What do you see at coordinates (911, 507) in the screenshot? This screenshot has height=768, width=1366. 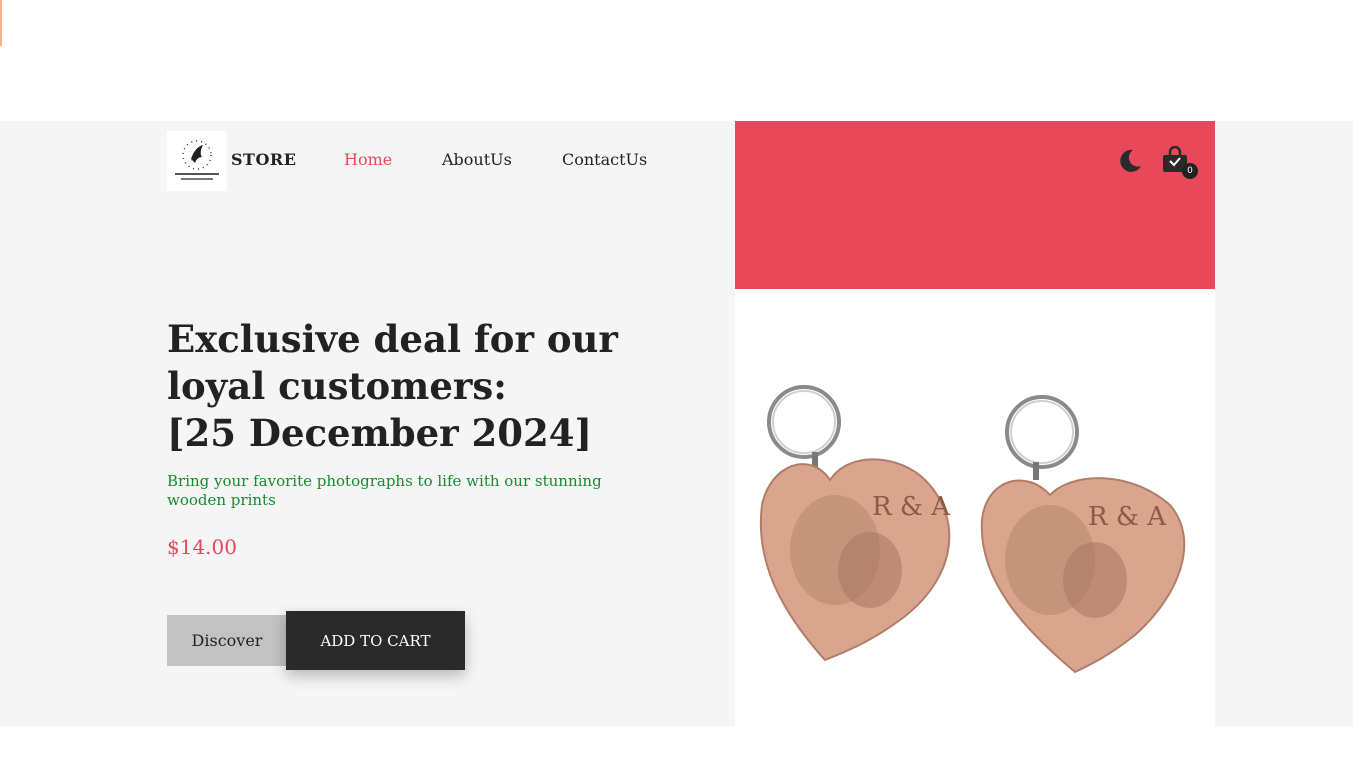 I see `left-tag-text: R & A` at bounding box center [911, 507].